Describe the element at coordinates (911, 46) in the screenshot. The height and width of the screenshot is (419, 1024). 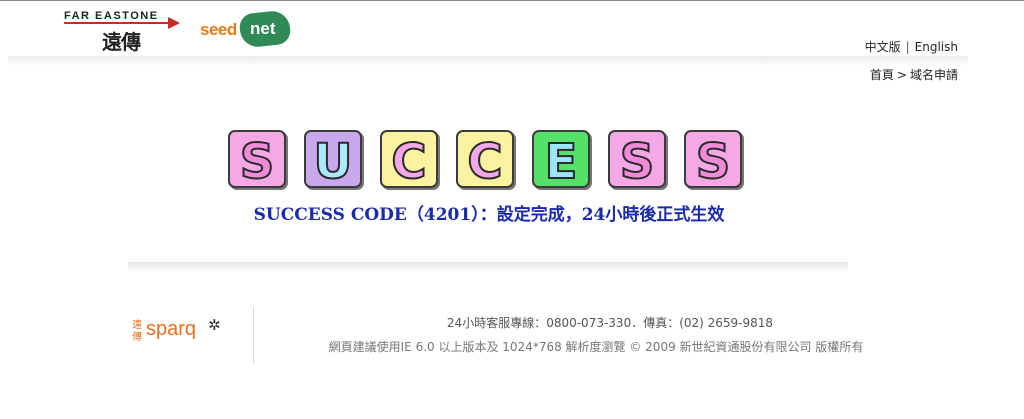
I see `language-switch: 中文版 | English` at that location.